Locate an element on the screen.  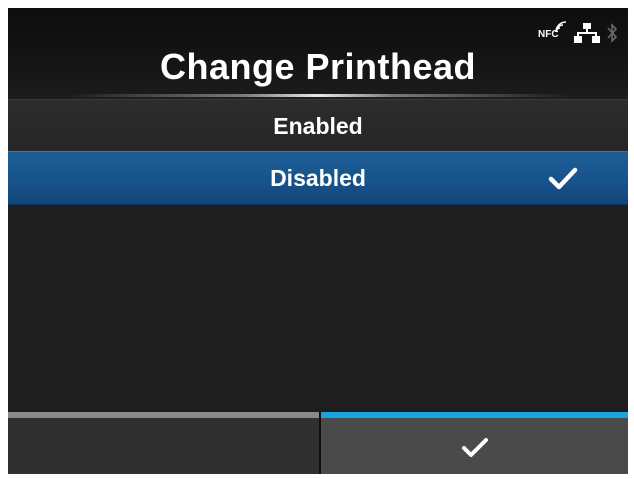
ok-softkey is located at coordinates (474, 443).